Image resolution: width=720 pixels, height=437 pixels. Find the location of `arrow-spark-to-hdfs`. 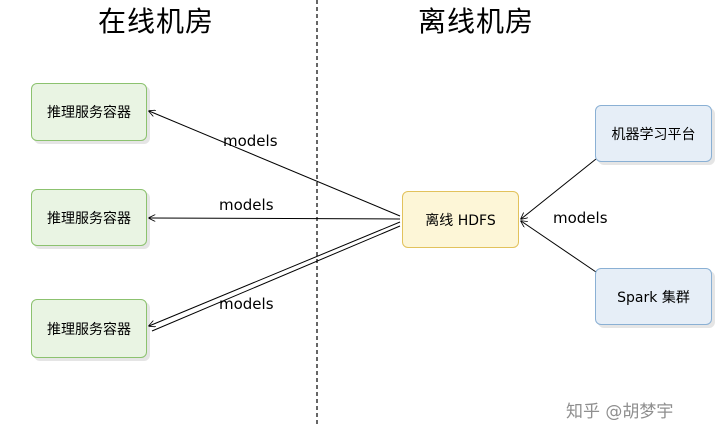

arrow-spark-to-hdfs is located at coordinates (559, 247).